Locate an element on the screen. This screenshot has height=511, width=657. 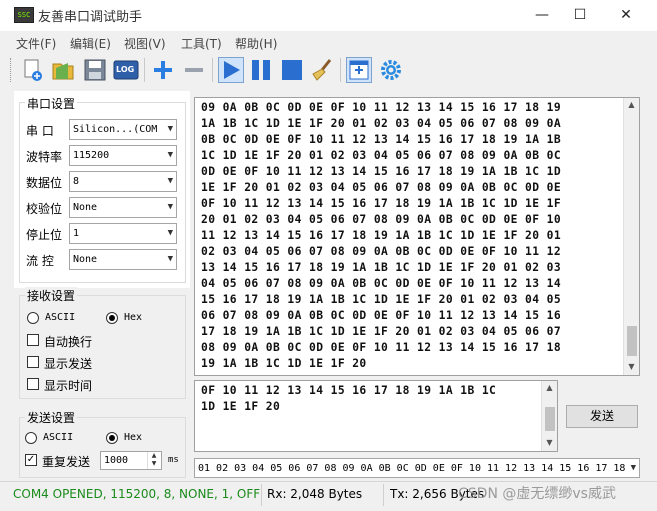
send-ascii-radio is located at coordinates (31, 438).